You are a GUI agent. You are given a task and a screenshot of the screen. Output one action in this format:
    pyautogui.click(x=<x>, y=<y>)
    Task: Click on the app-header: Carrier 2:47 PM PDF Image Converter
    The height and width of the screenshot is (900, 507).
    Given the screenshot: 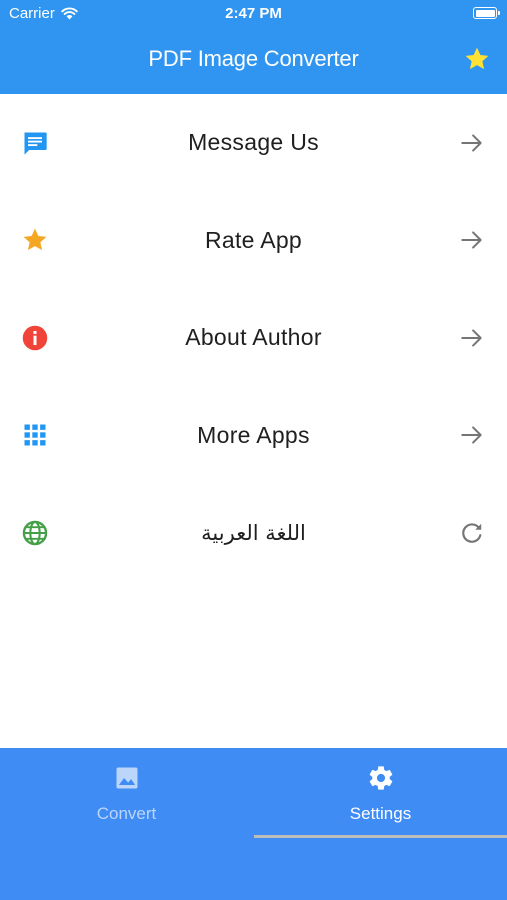 What is the action you would take?
    pyautogui.click(x=253, y=47)
    